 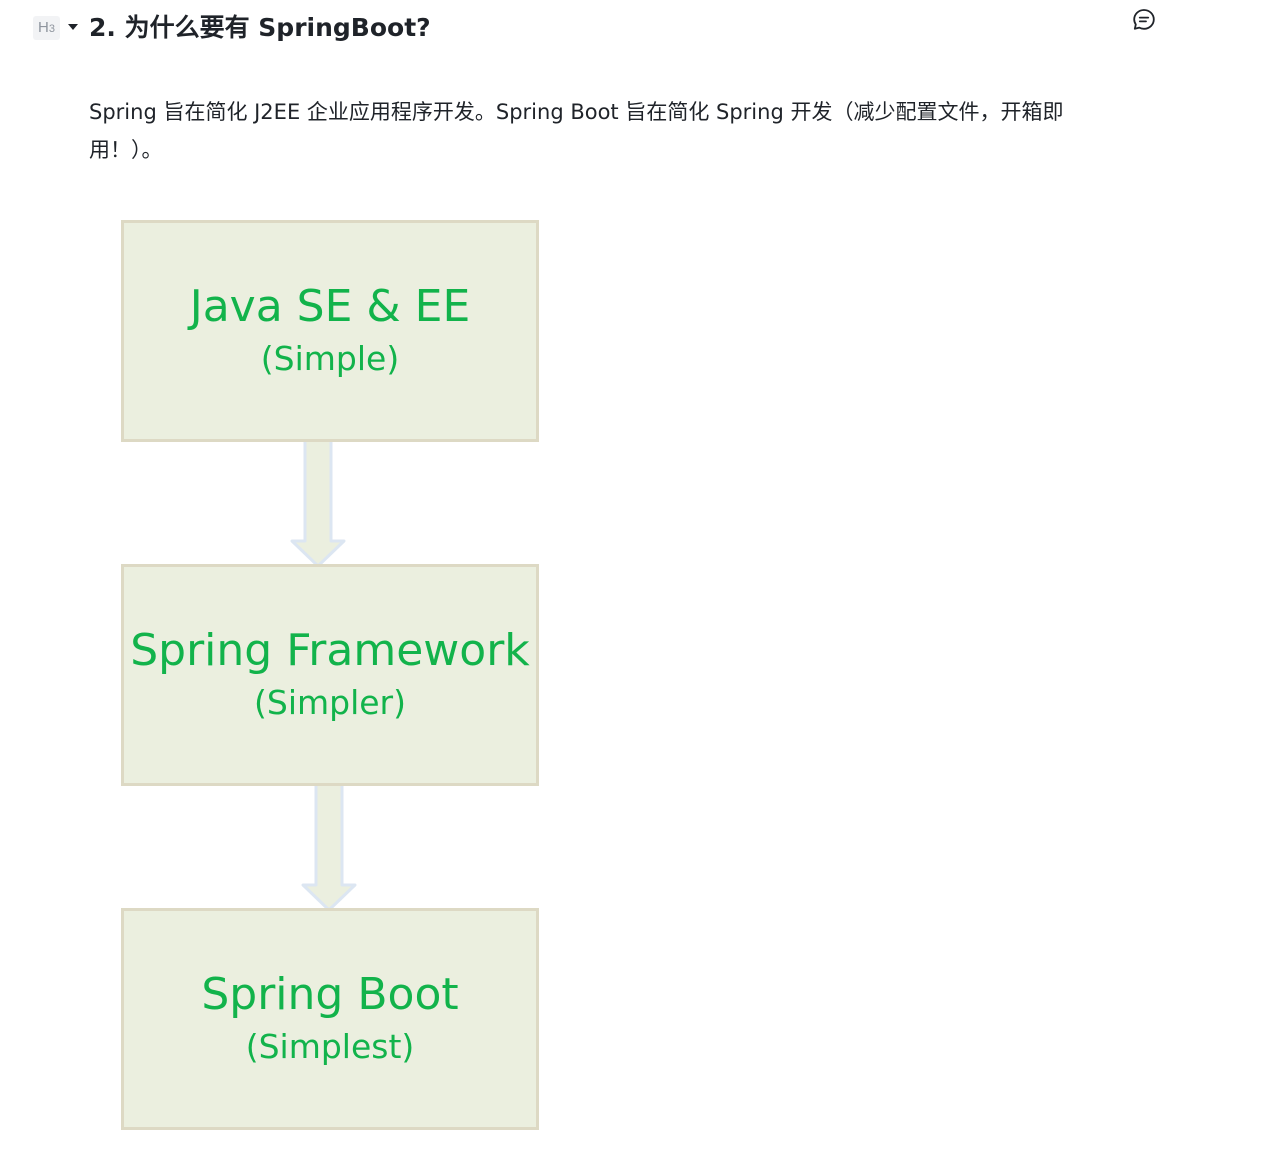 I want to click on diagram-box-java-se-ee: Java SE & EE (Simple), so click(x=330, y=331).